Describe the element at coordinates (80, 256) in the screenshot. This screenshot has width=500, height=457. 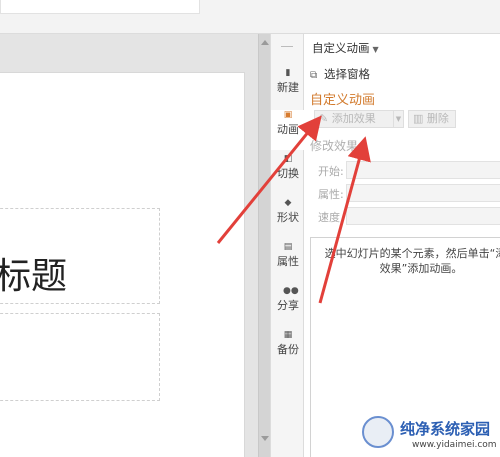
I see `title-placeholder: 标题` at that location.